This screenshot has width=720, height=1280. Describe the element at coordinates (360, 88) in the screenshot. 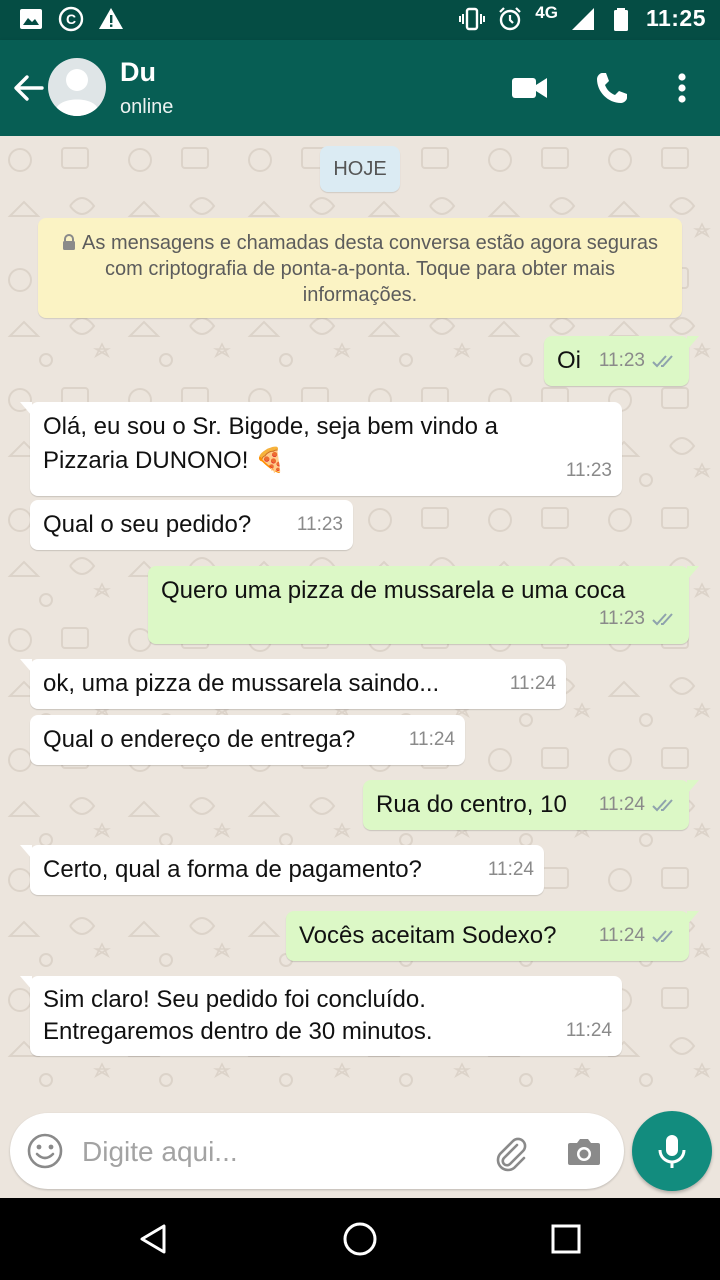

I see `chat-header: Du online` at that location.